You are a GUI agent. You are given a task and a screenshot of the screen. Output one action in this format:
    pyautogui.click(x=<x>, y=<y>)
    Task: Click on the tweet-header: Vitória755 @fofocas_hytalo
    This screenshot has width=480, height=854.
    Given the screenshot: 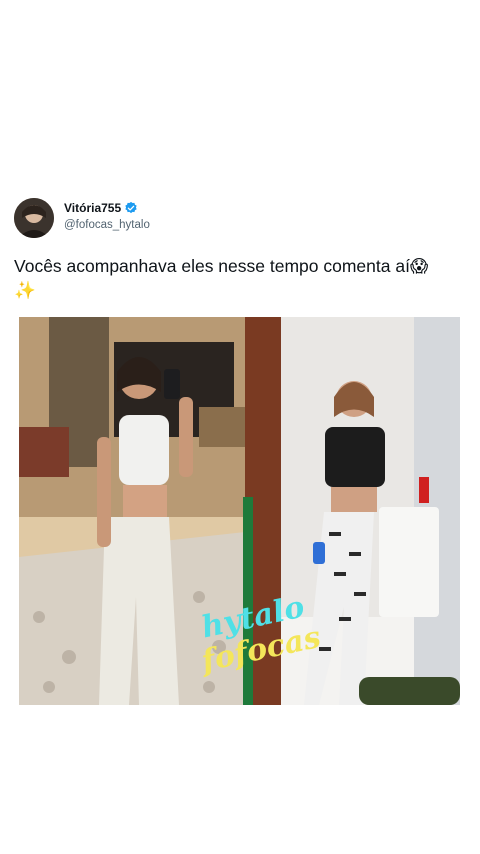 What is the action you would take?
    pyautogui.click(x=240, y=219)
    